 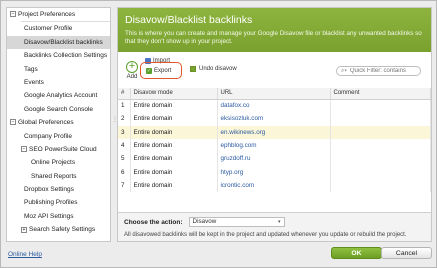 I want to click on sidebar-item-label: Disavow/Blacklist backlinks, so click(x=63, y=42).